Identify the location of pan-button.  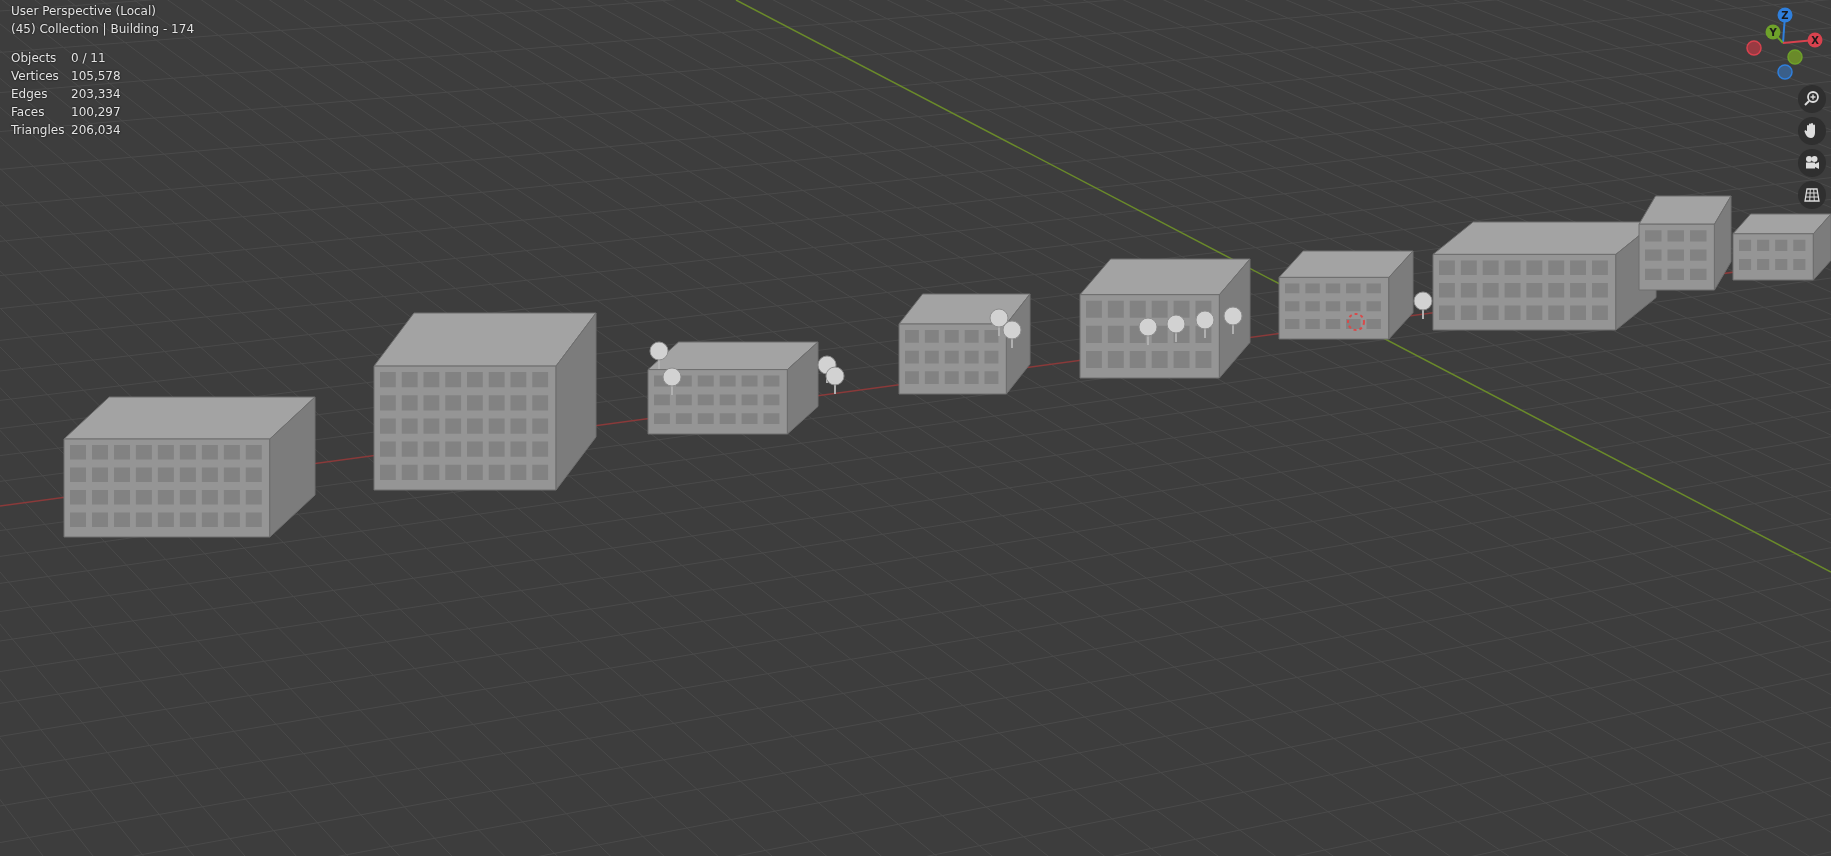
(1812, 131).